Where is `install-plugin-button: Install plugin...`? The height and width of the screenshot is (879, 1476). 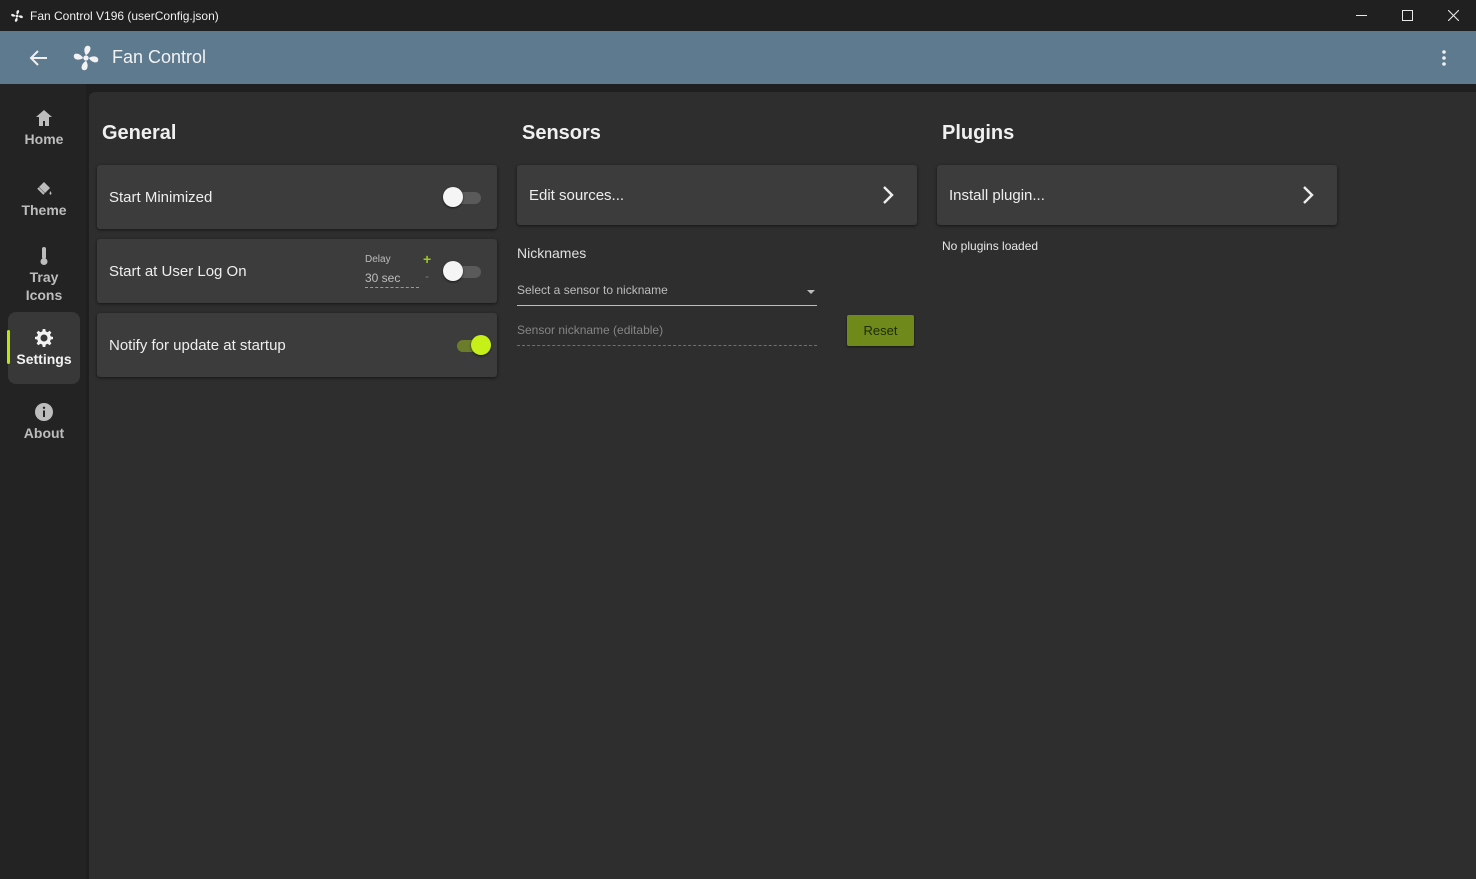 install-plugin-button: Install plugin... is located at coordinates (1137, 195).